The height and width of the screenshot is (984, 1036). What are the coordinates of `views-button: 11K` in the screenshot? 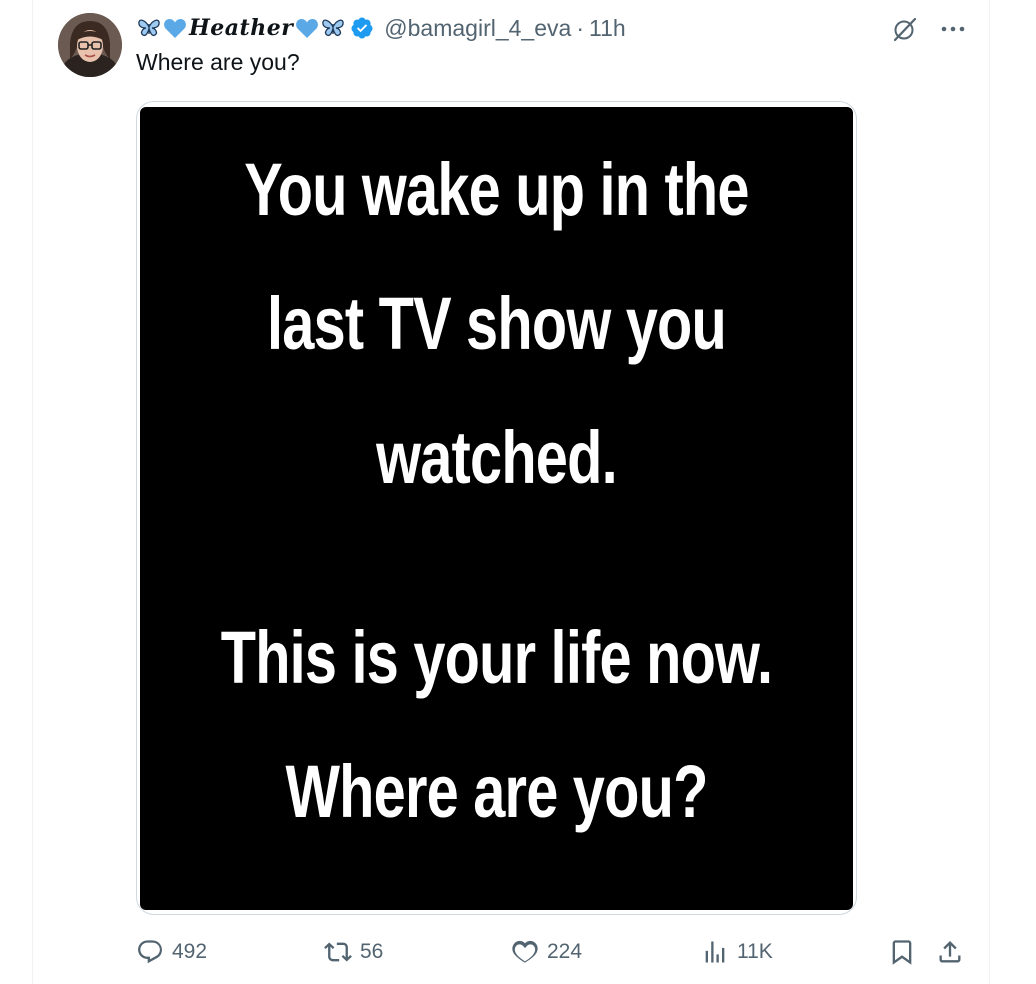 It's located at (737, 952).